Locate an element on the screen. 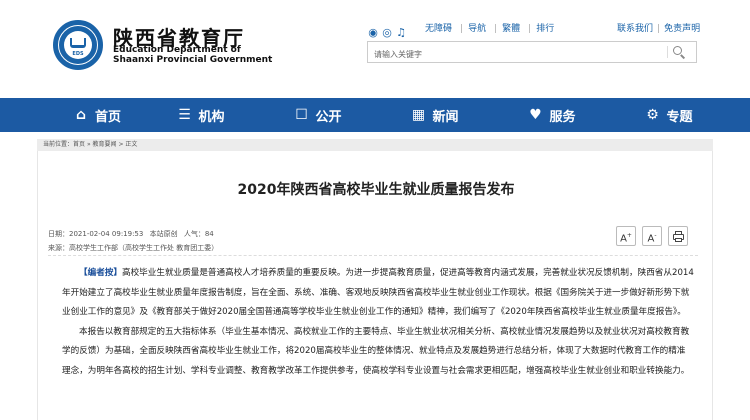 The height and width of the screenshot is (420, 750). breadcrumb-home: 首页 is located at coordinates (79, 144).